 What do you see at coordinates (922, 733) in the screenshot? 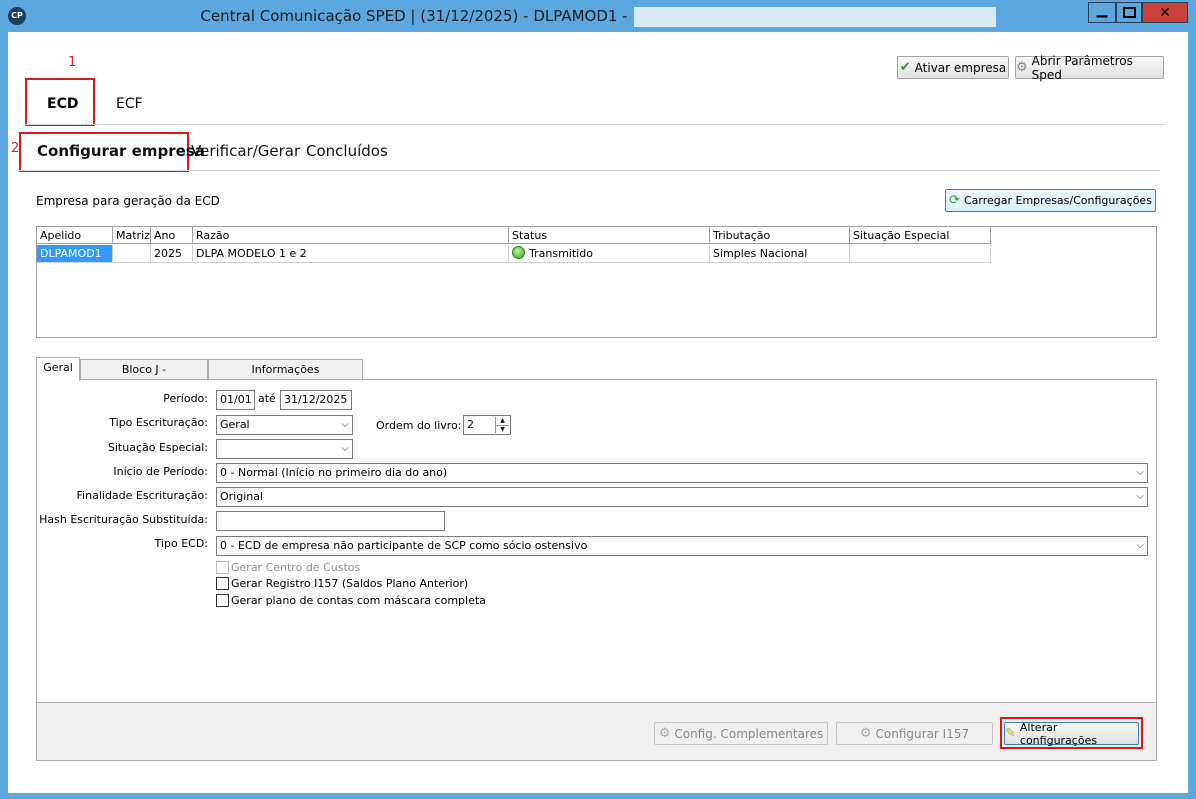
I see `configurar-i157-label: Configurar I157` at bounding box center [922, 733].